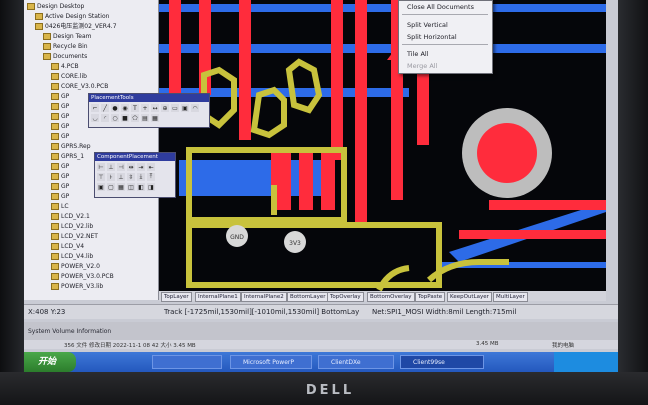  I want to click on pad-tool-icon: ●, so click(115, 108).